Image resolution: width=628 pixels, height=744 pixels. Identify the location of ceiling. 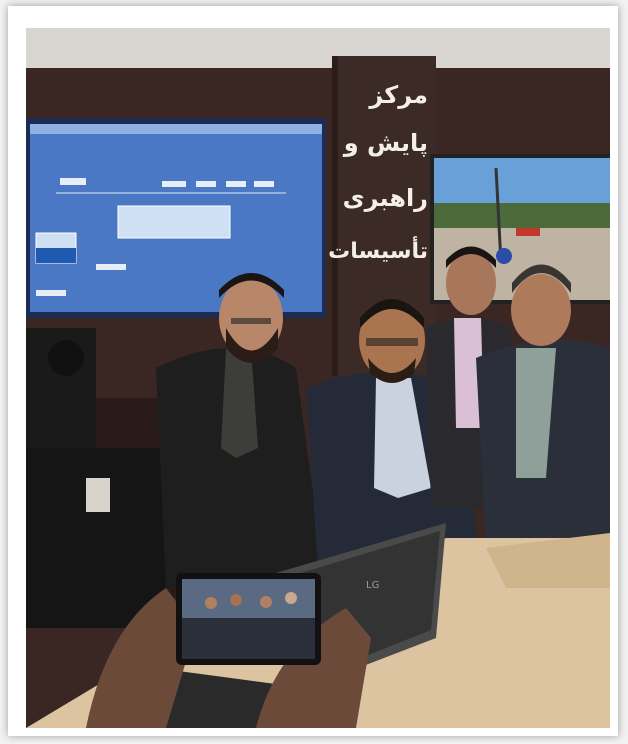
(318, 48).